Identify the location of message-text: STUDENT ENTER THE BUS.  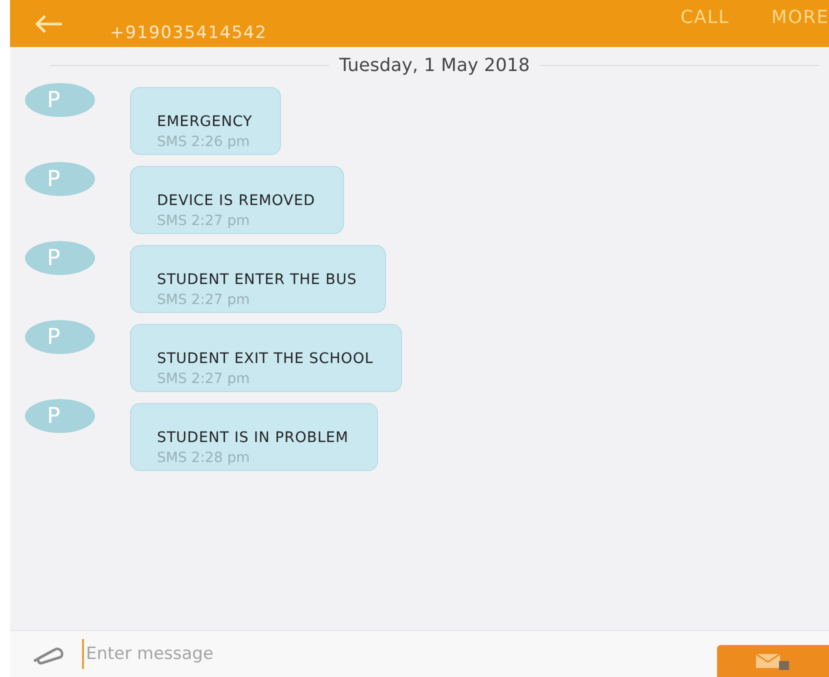
(257, 280).